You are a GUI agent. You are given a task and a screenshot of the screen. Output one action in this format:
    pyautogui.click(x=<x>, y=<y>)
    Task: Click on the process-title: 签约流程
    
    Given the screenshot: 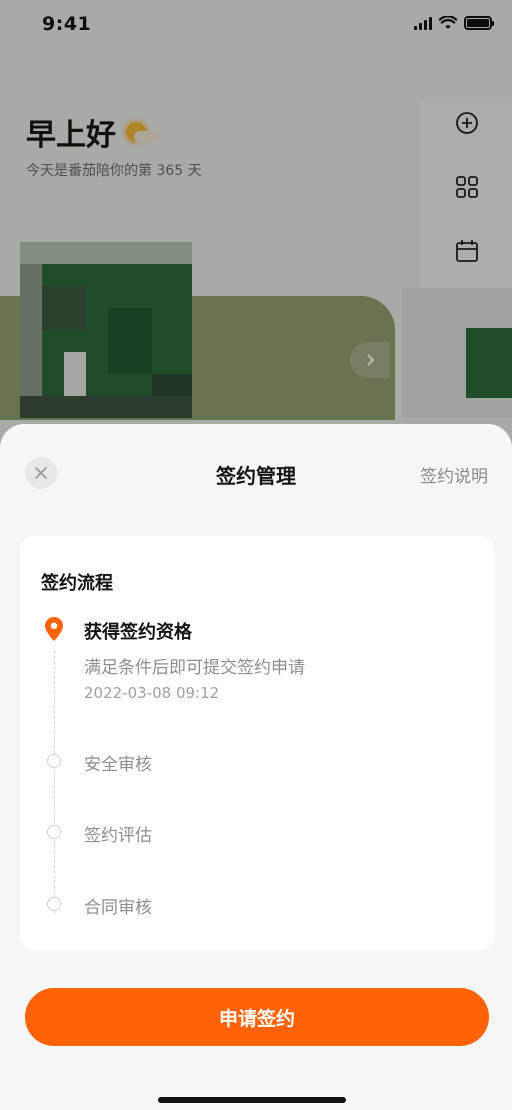 What is the action you would take?
    pyautogui.click(x=77, y=583)
    